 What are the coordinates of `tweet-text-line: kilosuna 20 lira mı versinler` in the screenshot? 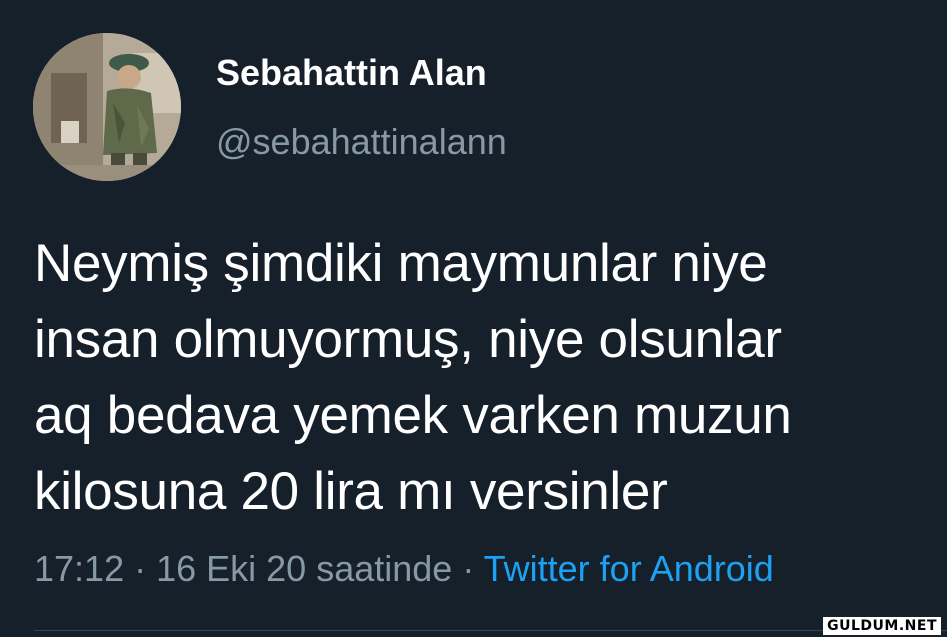 It's located at (351, 491).